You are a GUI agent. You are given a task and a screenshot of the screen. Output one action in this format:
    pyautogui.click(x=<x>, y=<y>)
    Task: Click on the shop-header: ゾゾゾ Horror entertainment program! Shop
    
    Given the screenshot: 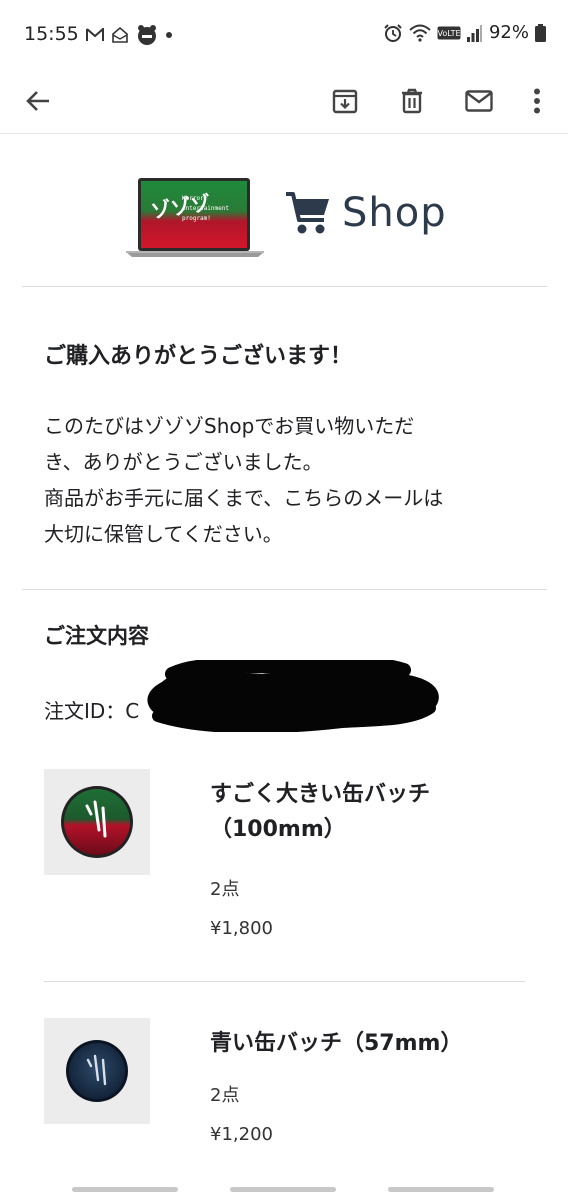 What is the action you would take?
    pyautogui.click(x=284, y=211)
    